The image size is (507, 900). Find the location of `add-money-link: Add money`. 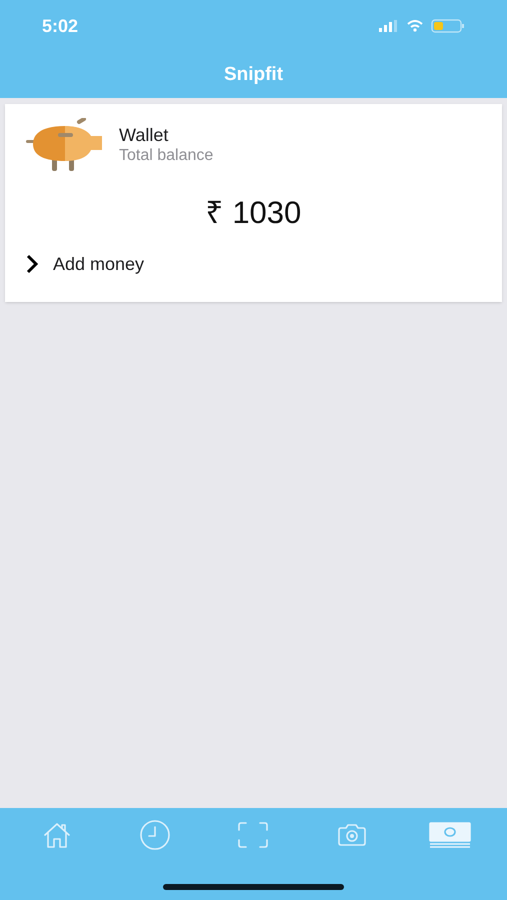

add-money-link: Add money is located at coordinates (84, 264).